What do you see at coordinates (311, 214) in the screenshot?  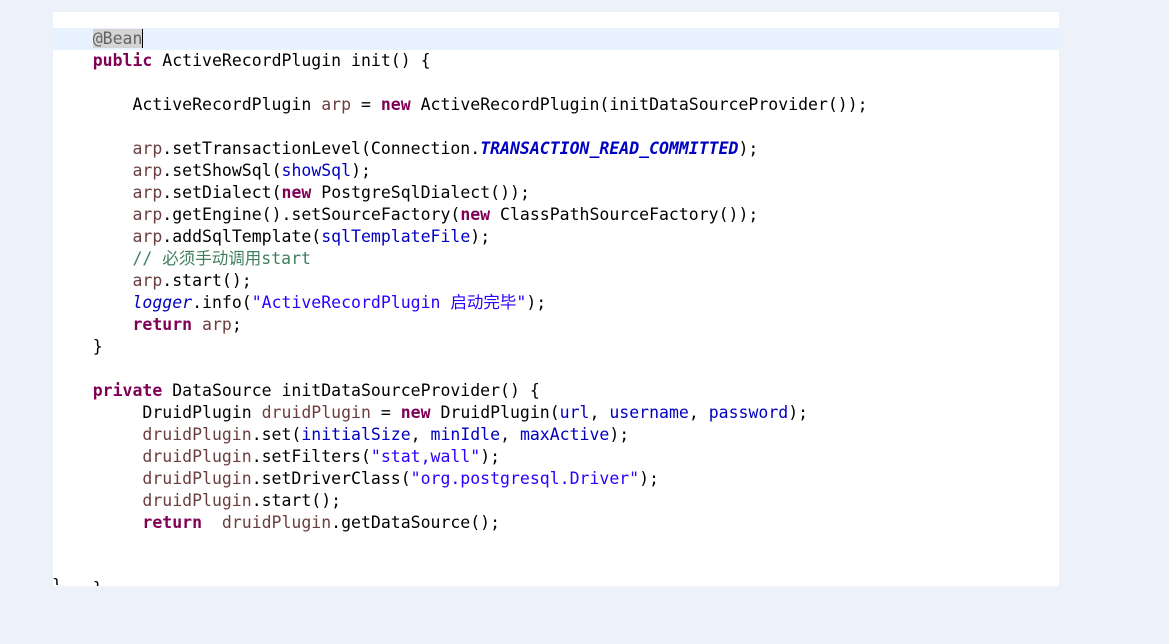 I see `code-token: .getEngine().setSourceFactory(` at bounding box center [311, 214].